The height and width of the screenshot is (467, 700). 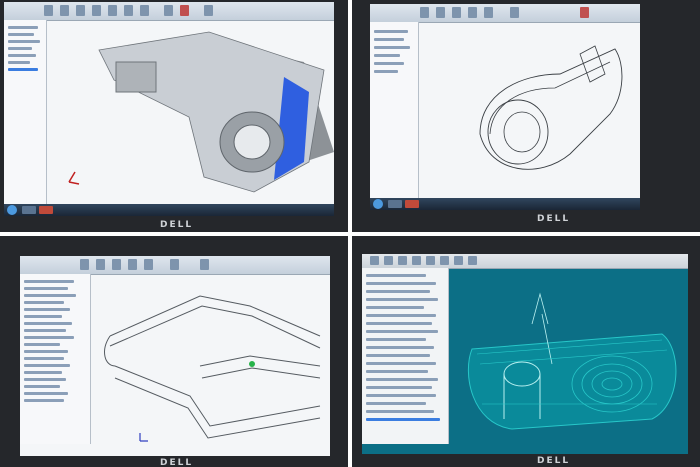 What do you see at coordinates (572, 361) in the screenshot?
I see `toolpath-render` at bounding box center [572, 361].